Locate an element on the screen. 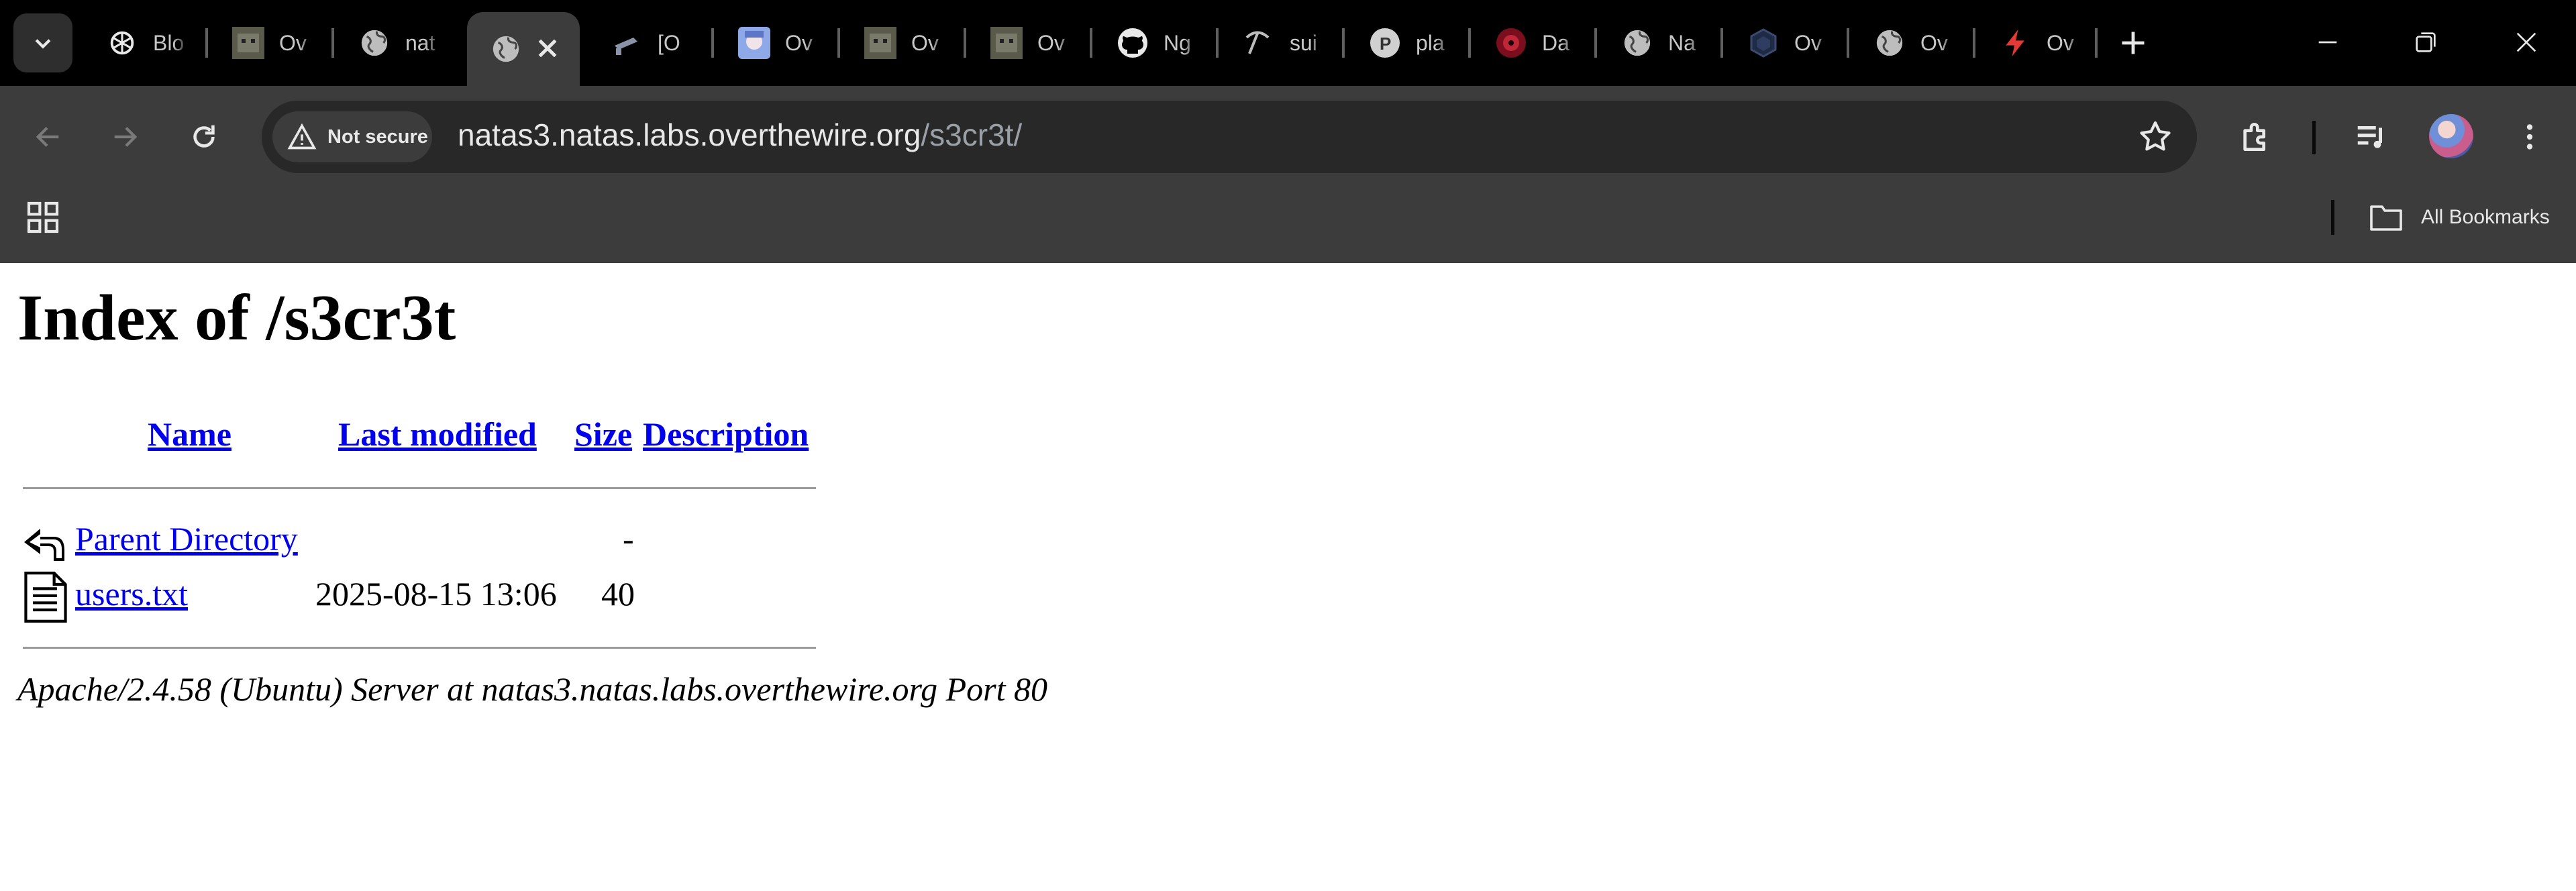 The width and height of the screenshot is (2576, 891). divider is located at coordinates (419, 648).